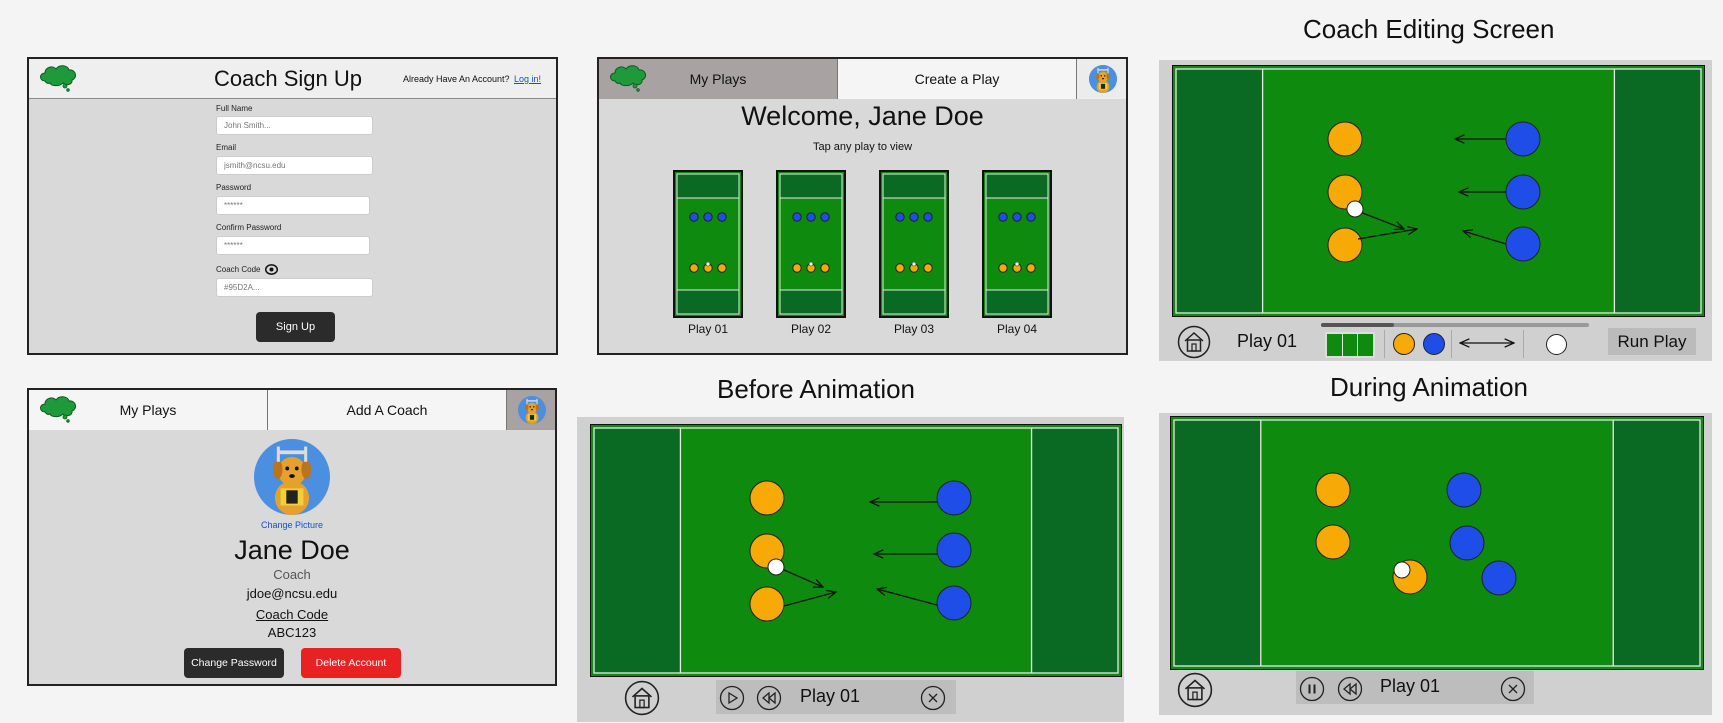  What do you see at coordinates (234, 663) in the screenshot?
I see `change-password-button: Change Password` at bounding box center [234, 663].